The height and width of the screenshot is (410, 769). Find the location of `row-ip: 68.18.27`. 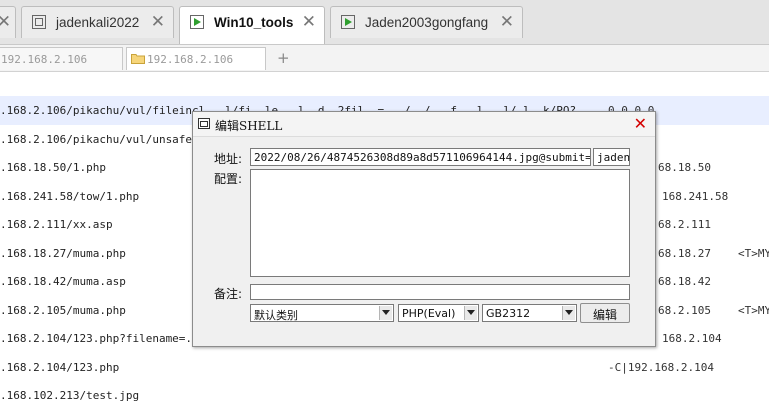

row-ip: 68.18.27 is located at coordinates (684, 253).